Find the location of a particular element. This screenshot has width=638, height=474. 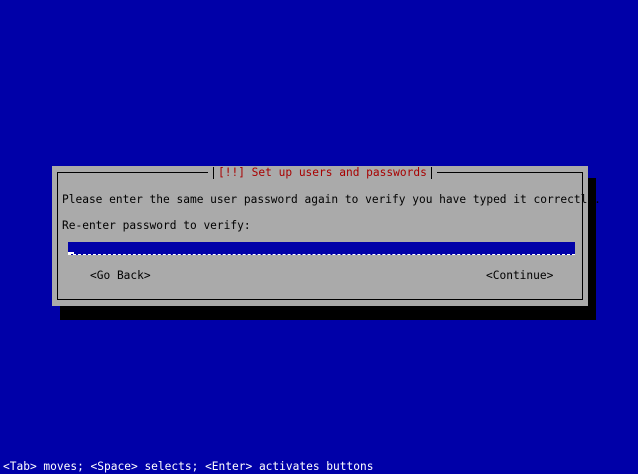

title-left-tick is located at coordinates (213, 172).